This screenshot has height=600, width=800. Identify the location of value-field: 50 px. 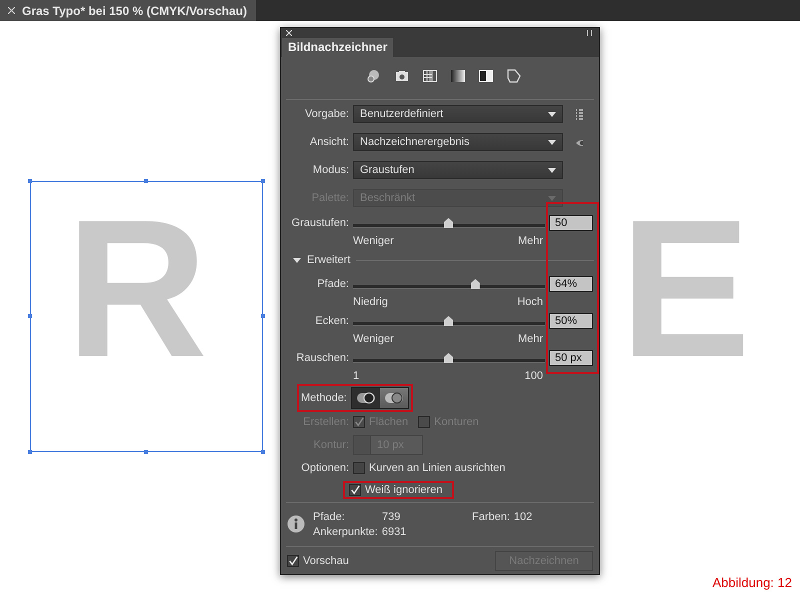
(571, 358).